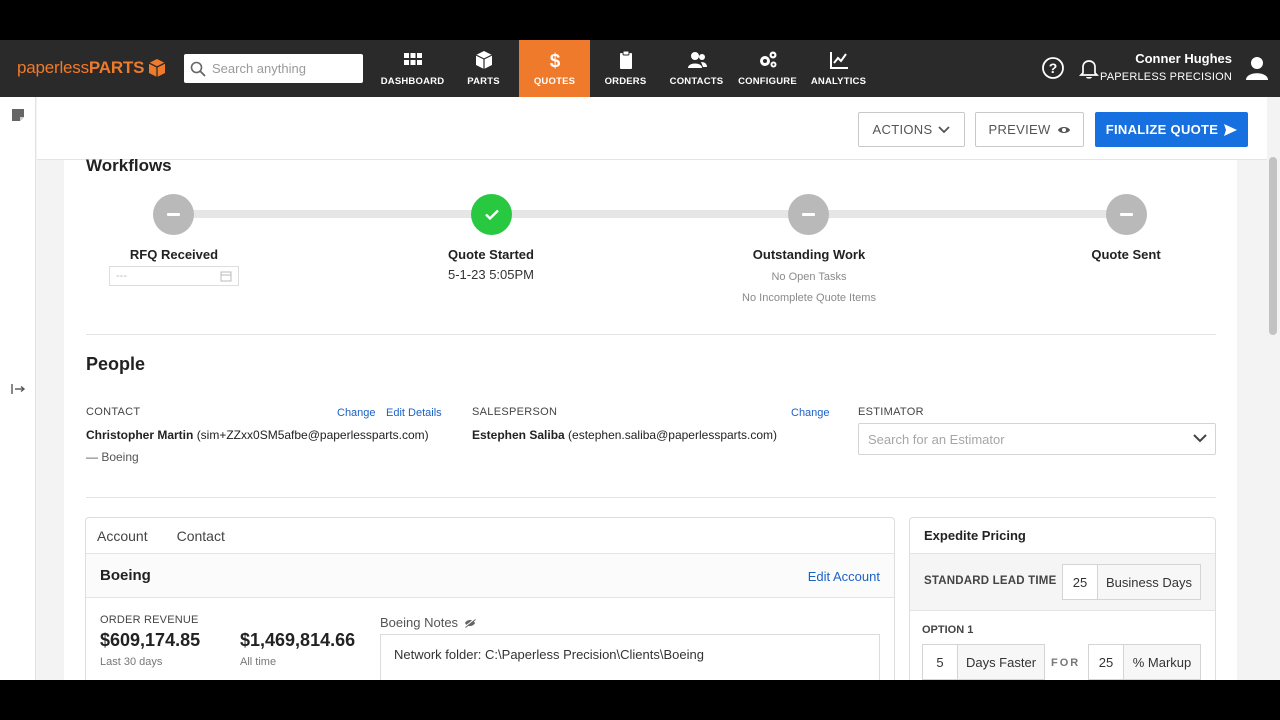 This screenshot has height=720, width=1280. What do you see at coordinates (1126, 254) in the screenshot?
I see `step-quote-sent-label: Quote Sent` at bounding box center [1126, 254].